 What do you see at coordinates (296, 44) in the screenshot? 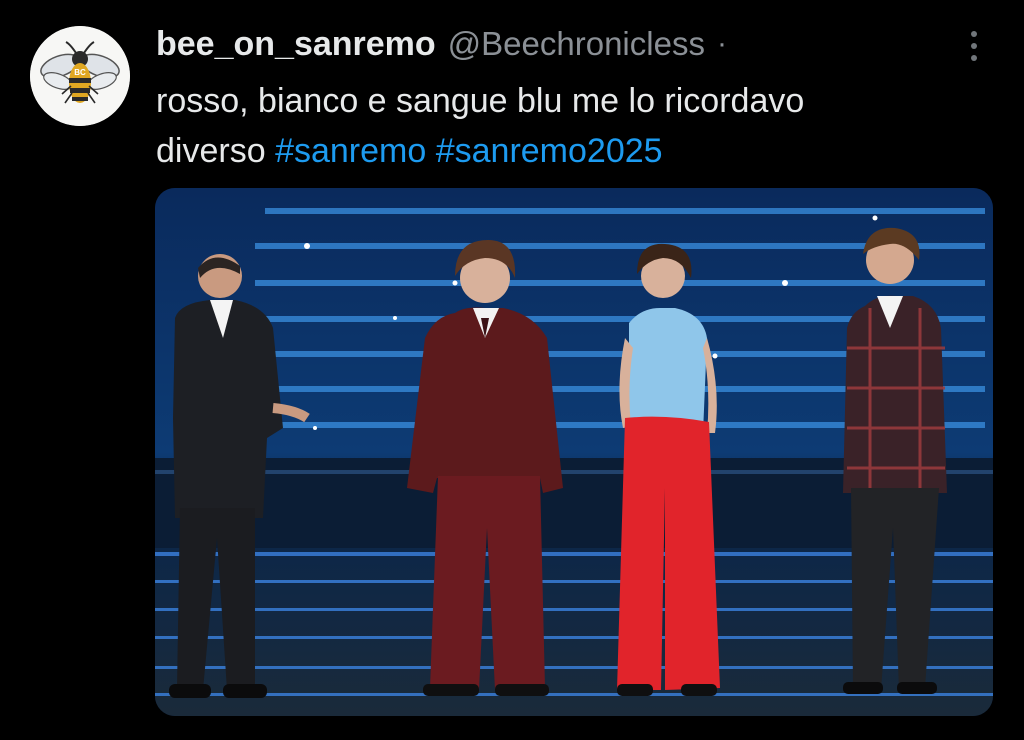
I see `author-display-name: bee_on_sanremo` at bounding box center [296, 44].